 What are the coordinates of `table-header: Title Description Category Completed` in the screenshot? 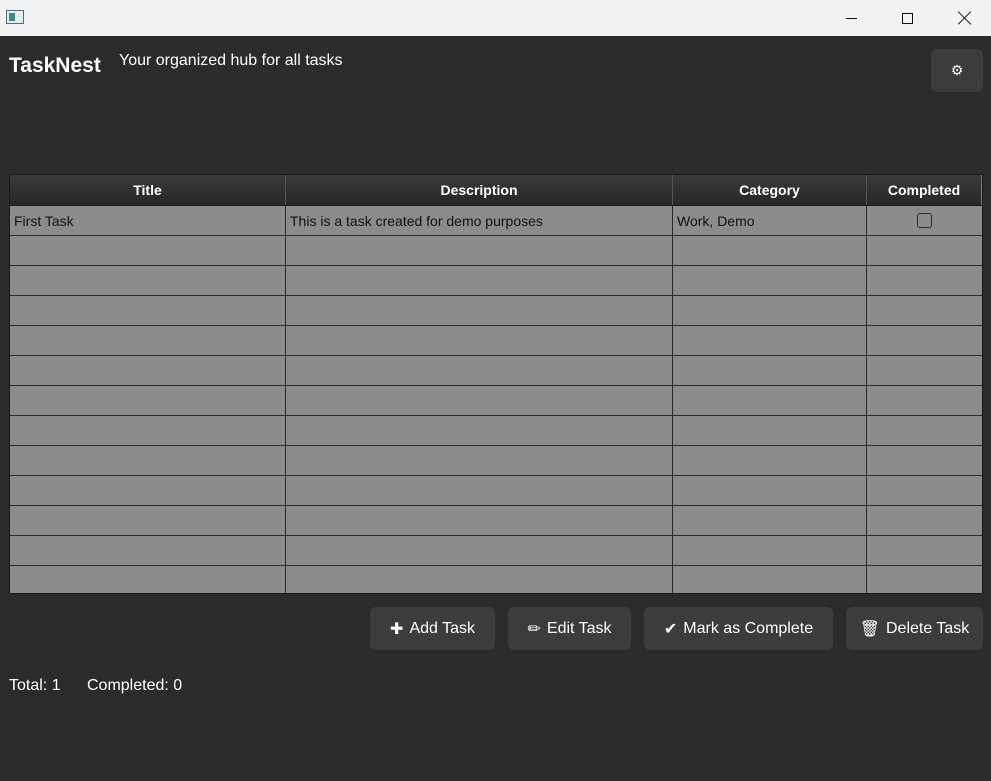 It's located at (496, 190).